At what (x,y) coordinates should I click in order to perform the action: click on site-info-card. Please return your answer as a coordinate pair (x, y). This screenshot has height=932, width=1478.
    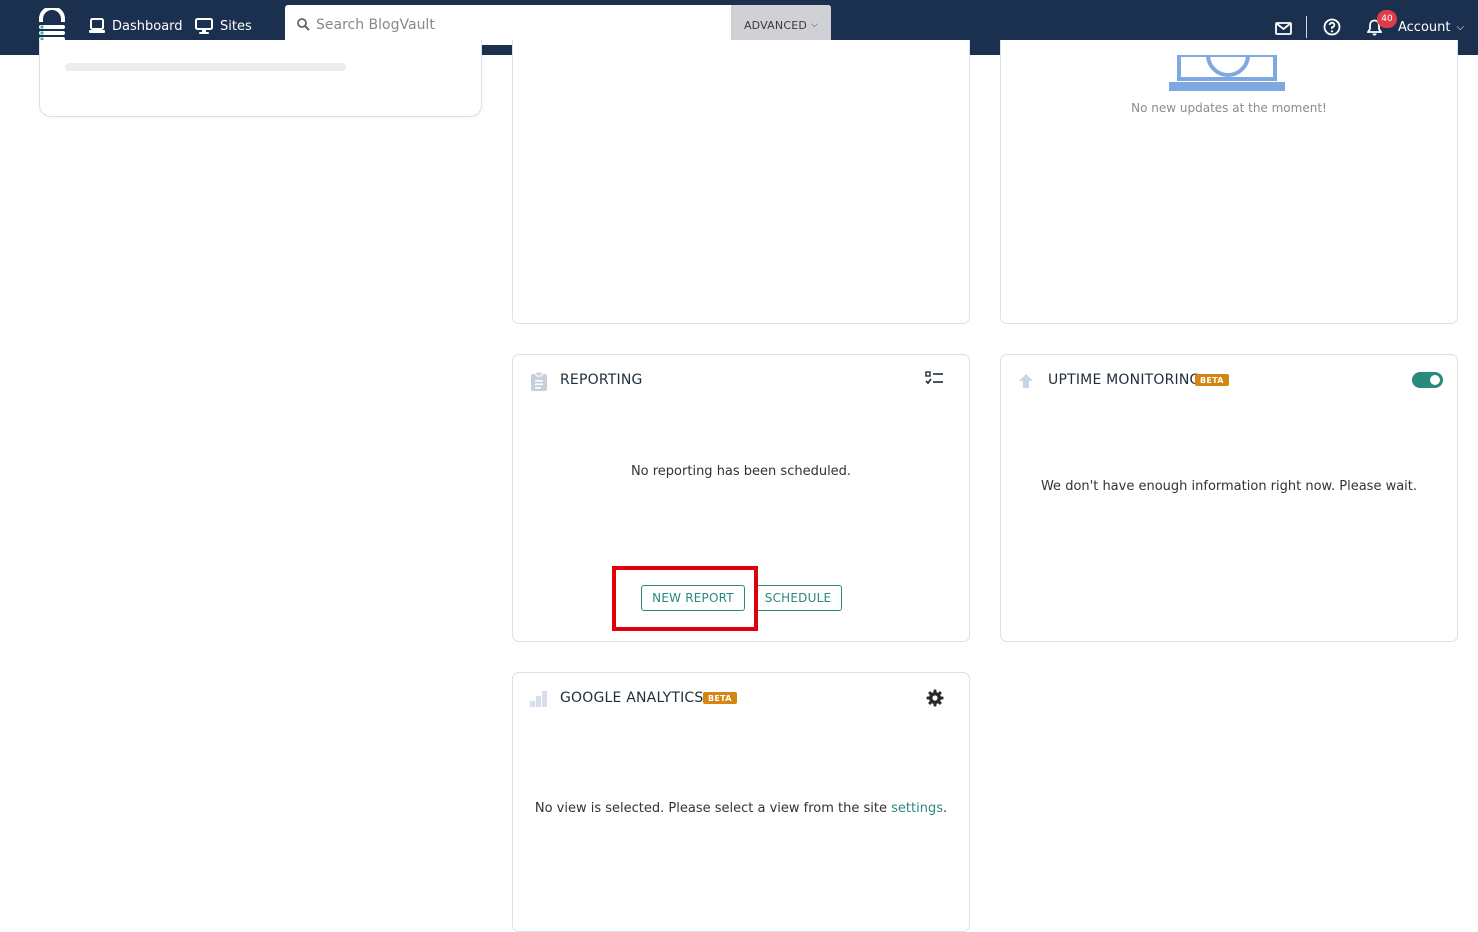
    Looking at the image, I should click on (260, 78).